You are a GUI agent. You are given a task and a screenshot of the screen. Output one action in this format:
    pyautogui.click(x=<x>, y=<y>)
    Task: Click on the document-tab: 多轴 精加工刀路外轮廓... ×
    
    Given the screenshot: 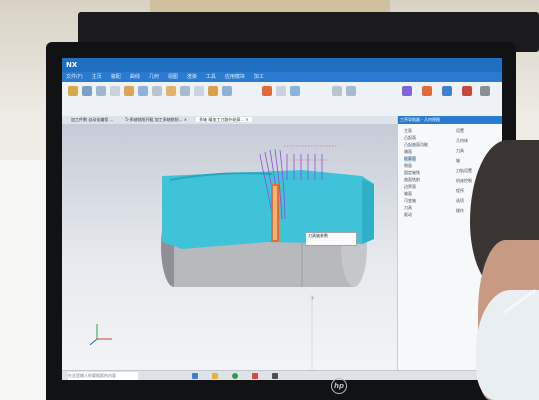 What is the action you would take?
    pyautogui.click(x=224, y=119)
    